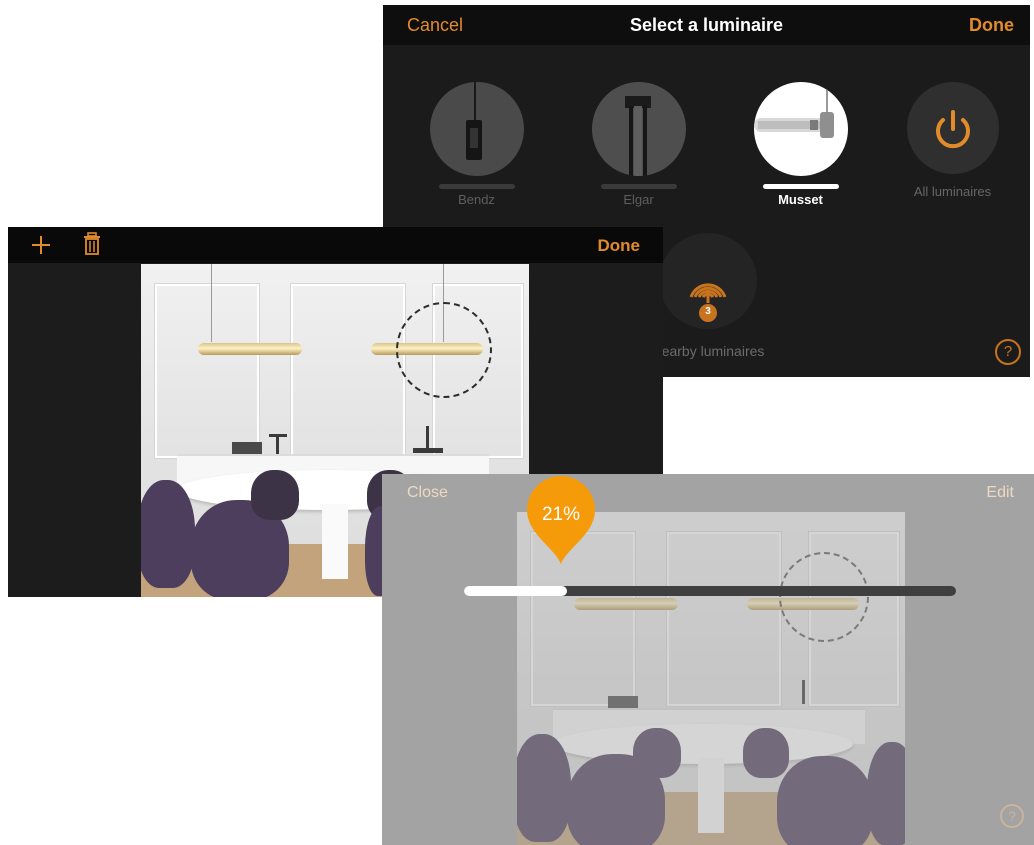 This screenshot has height=845, width=1034. Describe the element at coordinates (1000, 493) in the screenshot. I see `edit-button: Edit` at that location.